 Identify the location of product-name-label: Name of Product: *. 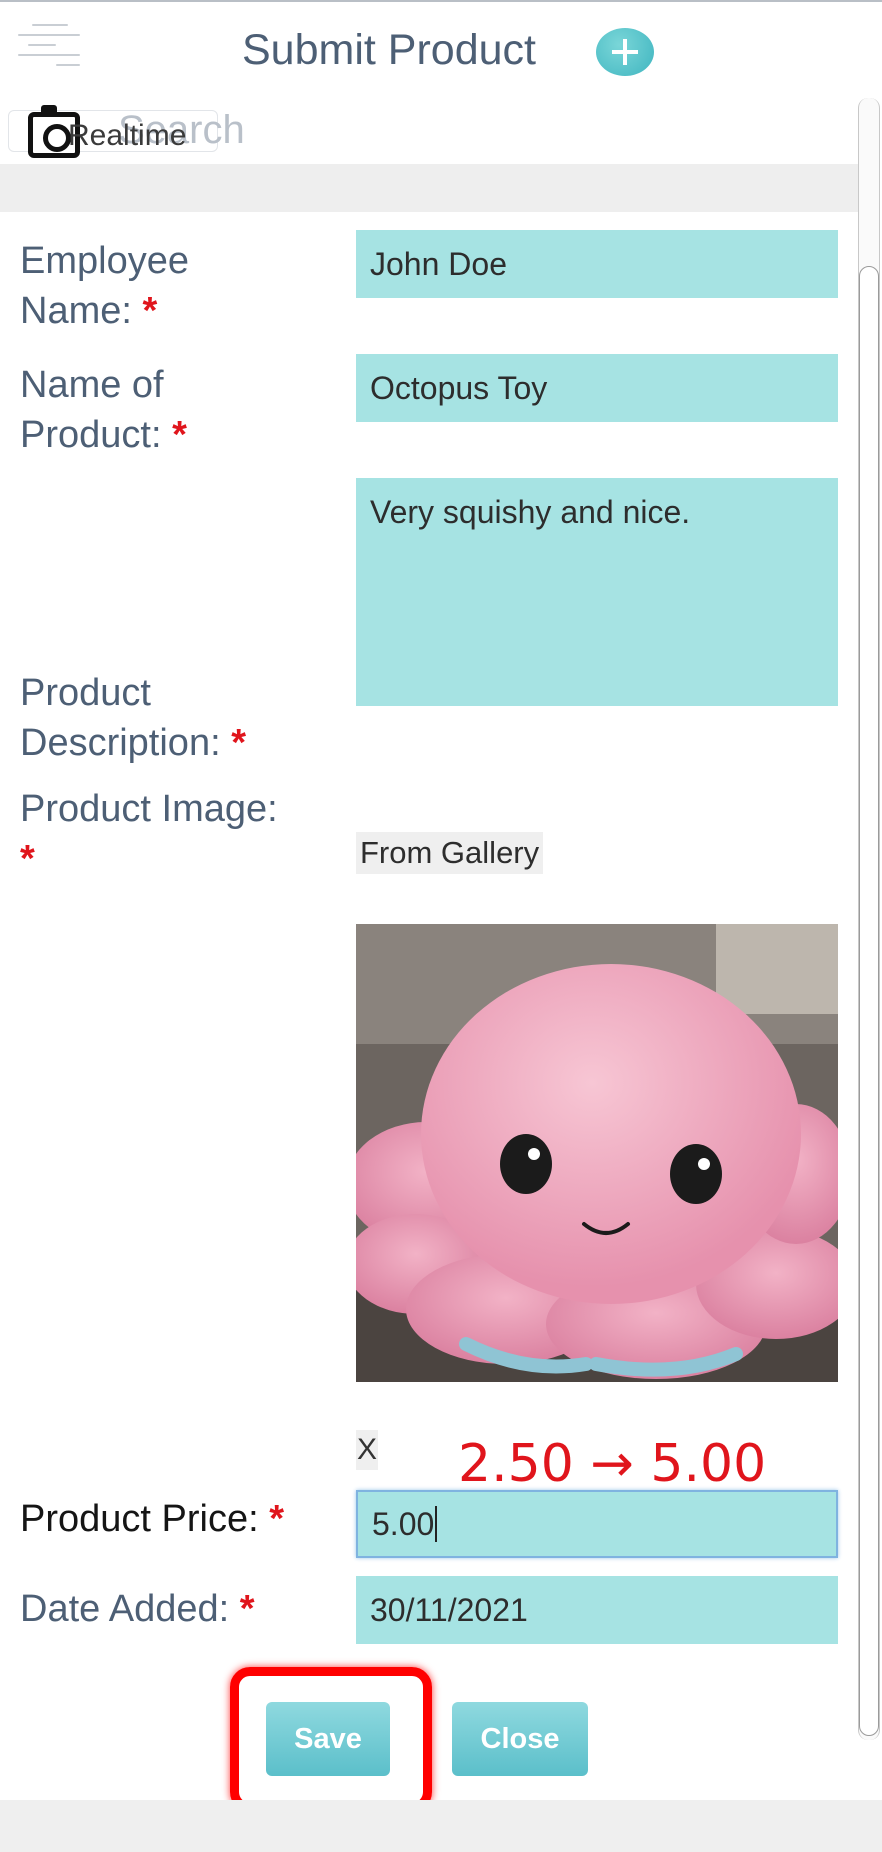
(103, 410).